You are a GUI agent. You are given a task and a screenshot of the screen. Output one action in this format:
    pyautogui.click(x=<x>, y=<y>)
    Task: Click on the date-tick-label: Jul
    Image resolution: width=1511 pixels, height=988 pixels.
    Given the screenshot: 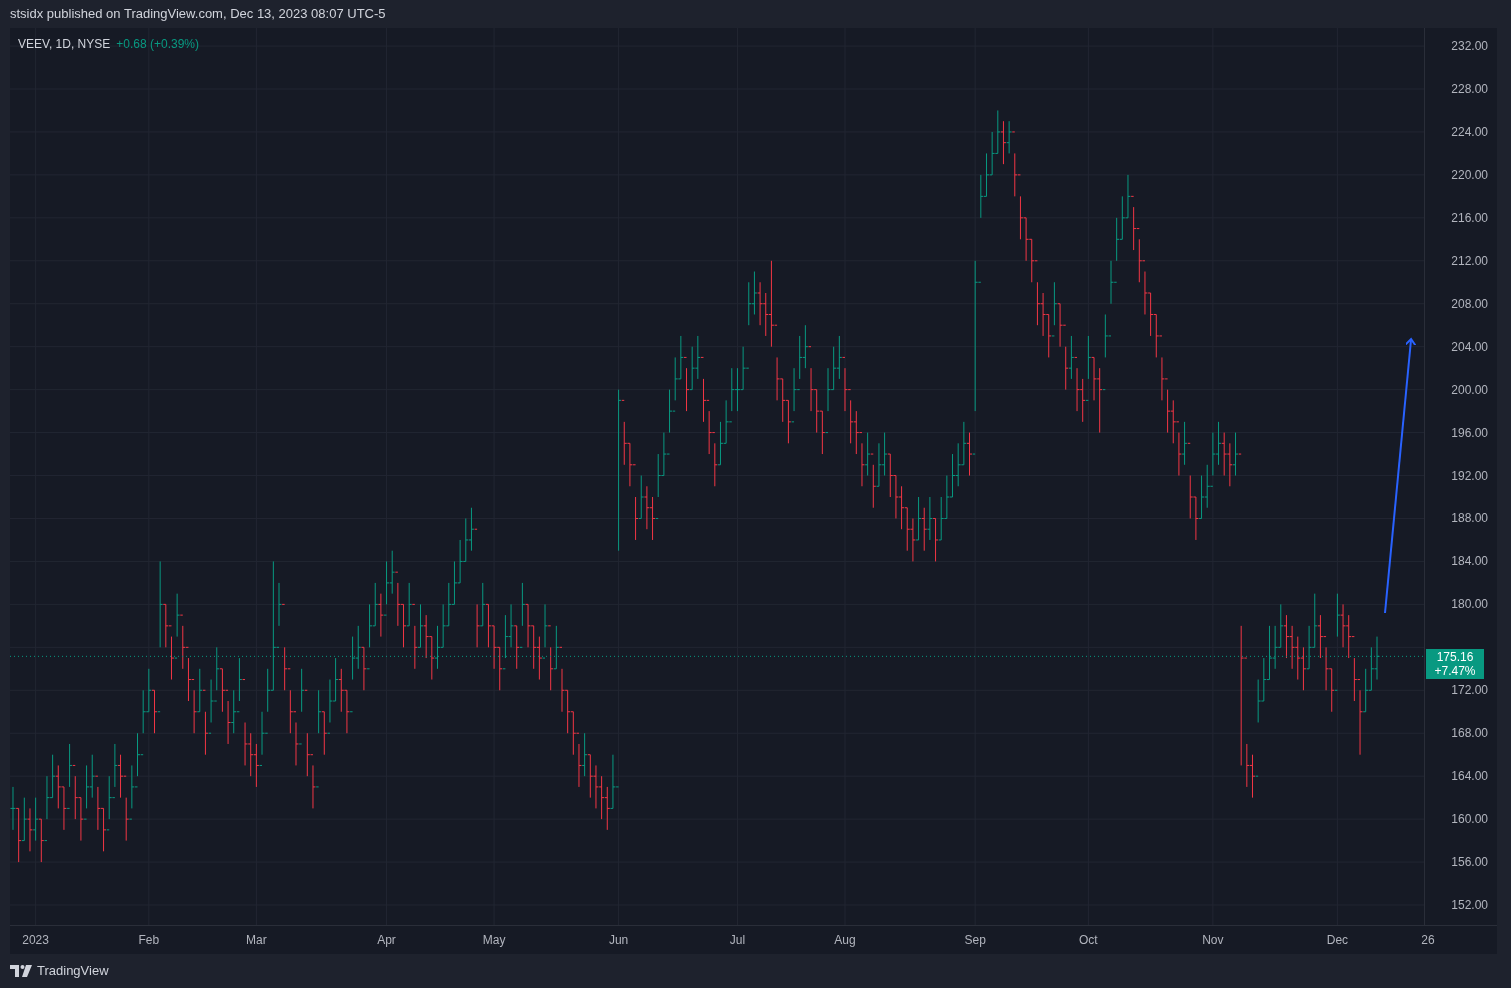 What is the action you would take?
    pyautogui.click(x=737, y=940)
    